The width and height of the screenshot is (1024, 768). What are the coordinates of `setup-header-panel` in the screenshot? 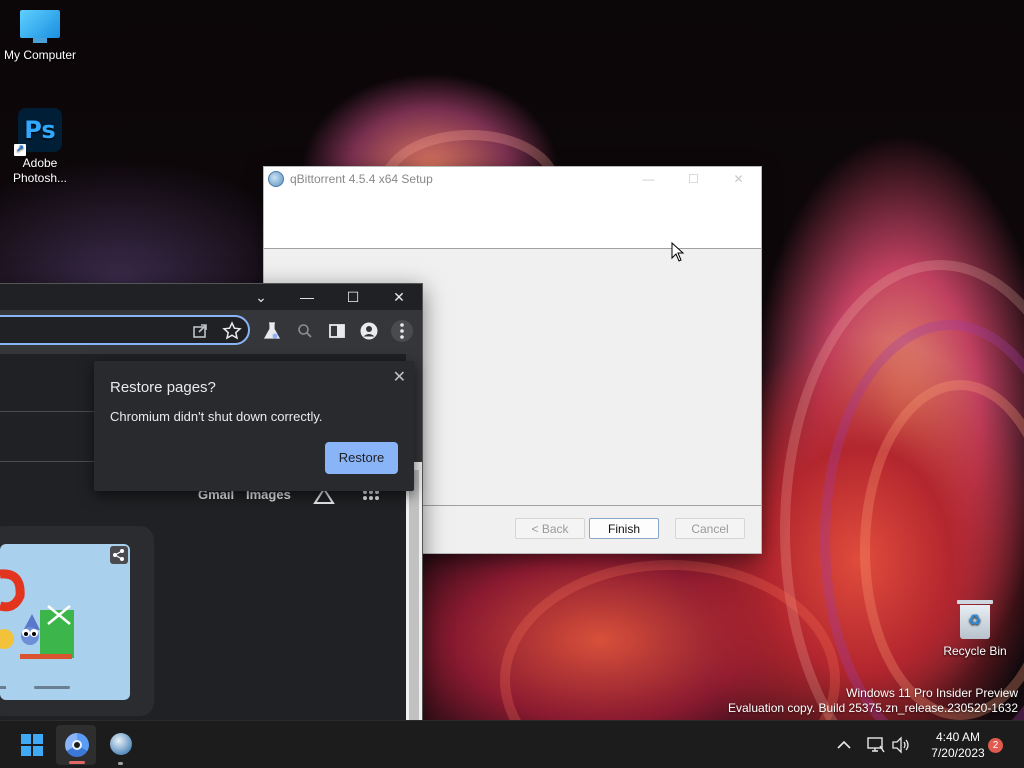 It's located at (512, 220).